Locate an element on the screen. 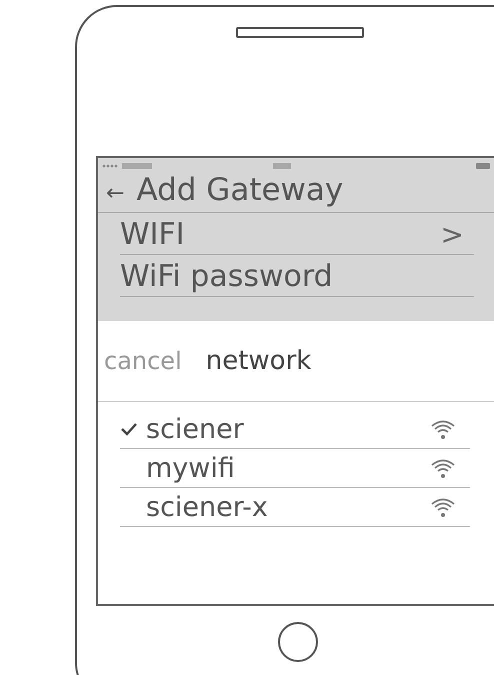 This screenshot has height=675, width=494. chevron-icon: > is located at coordinates (452, 234).